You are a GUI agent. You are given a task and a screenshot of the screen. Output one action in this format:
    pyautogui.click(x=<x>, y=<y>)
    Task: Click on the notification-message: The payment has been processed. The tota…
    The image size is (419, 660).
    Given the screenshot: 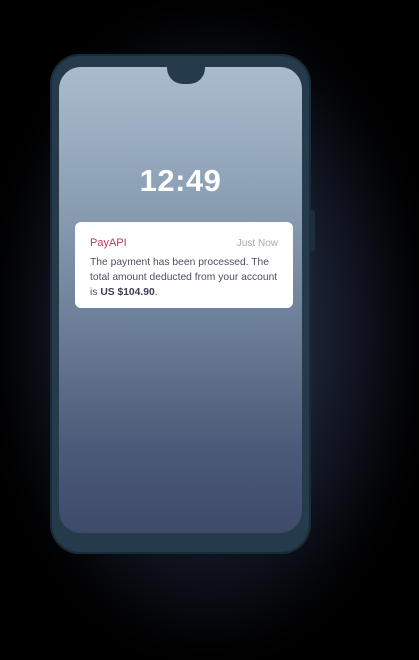 What is the action you would take?
    pyautogui.click(x=184, y=277)
    